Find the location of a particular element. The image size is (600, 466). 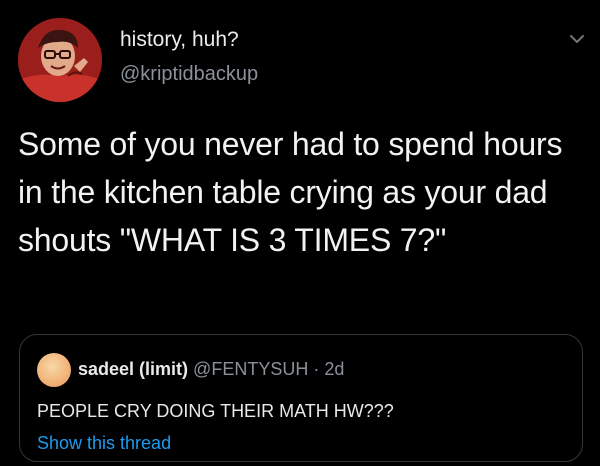

quoted-tweet-text: PEOPLE CRY DOING THEIR MATH HW??? is located at coordinates (215, 411).